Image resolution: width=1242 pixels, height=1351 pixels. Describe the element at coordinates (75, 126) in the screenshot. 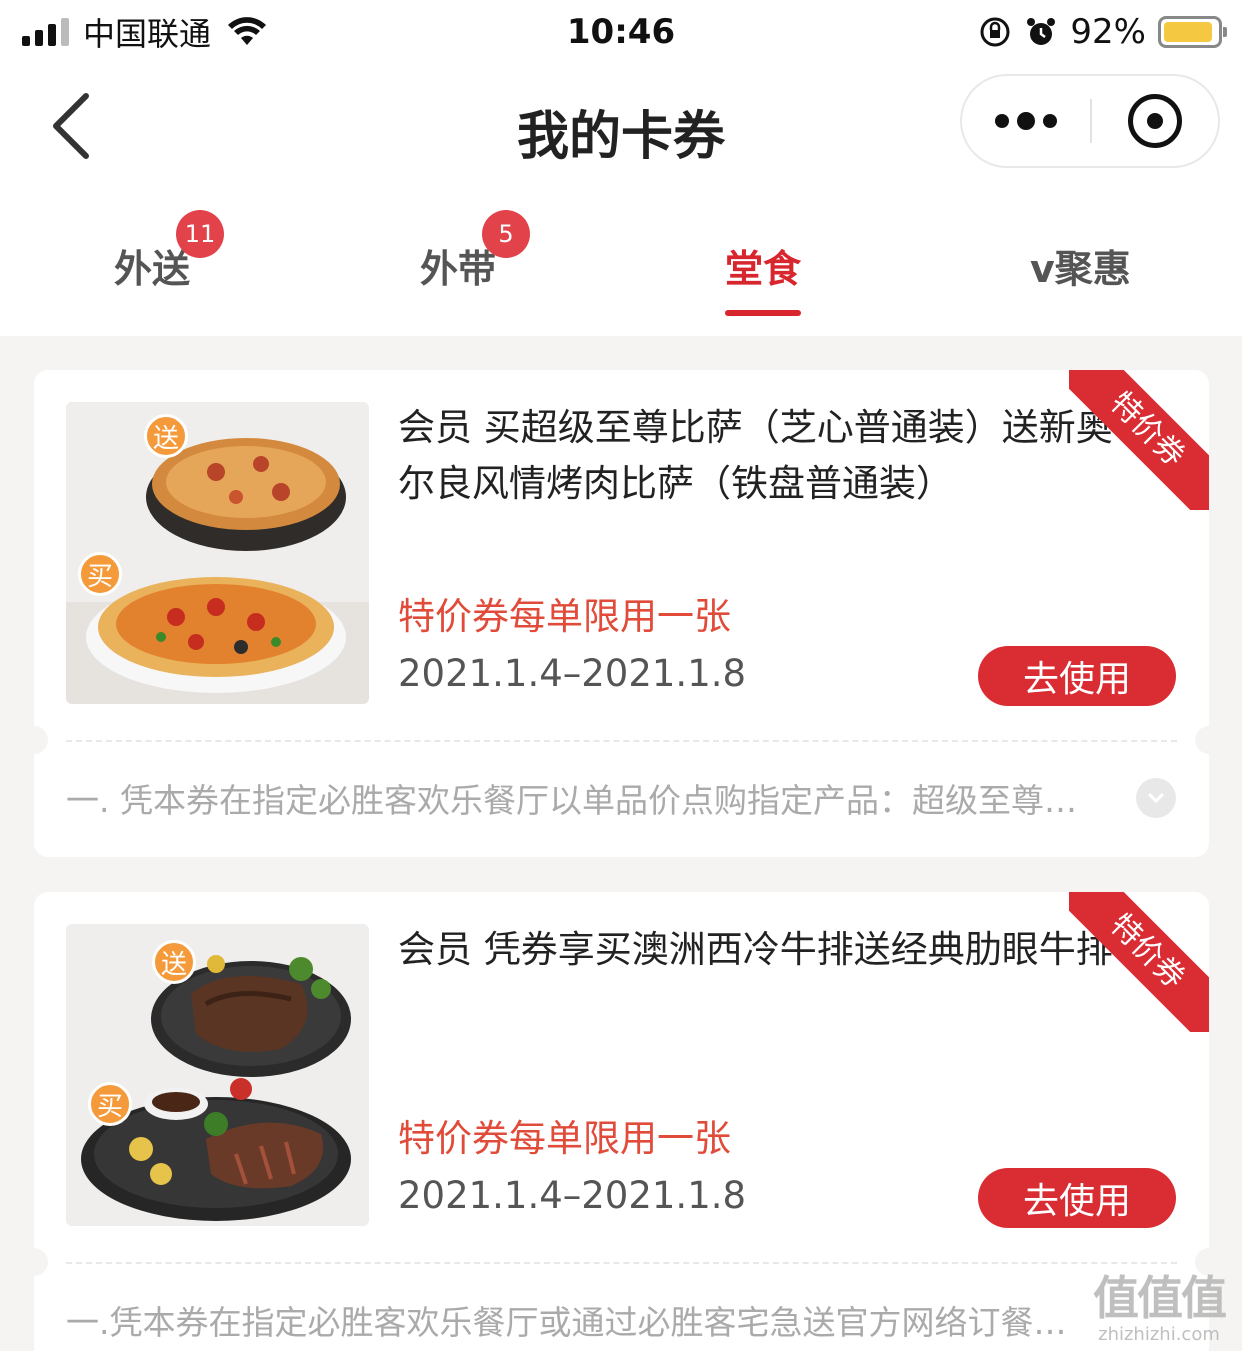

I see `back-chevron-icon` at that location.